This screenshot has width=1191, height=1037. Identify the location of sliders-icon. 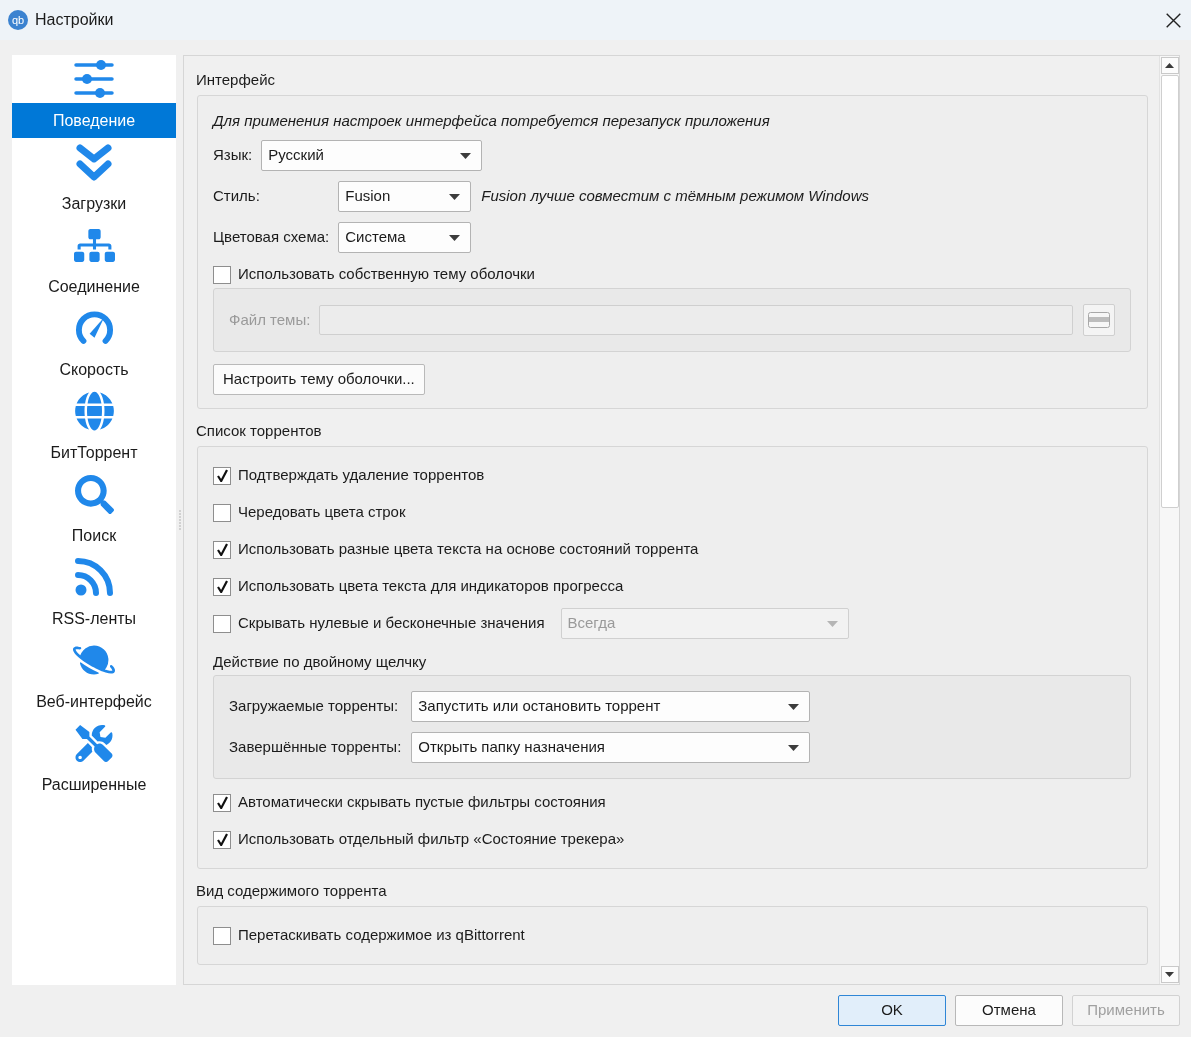
(94, 79).